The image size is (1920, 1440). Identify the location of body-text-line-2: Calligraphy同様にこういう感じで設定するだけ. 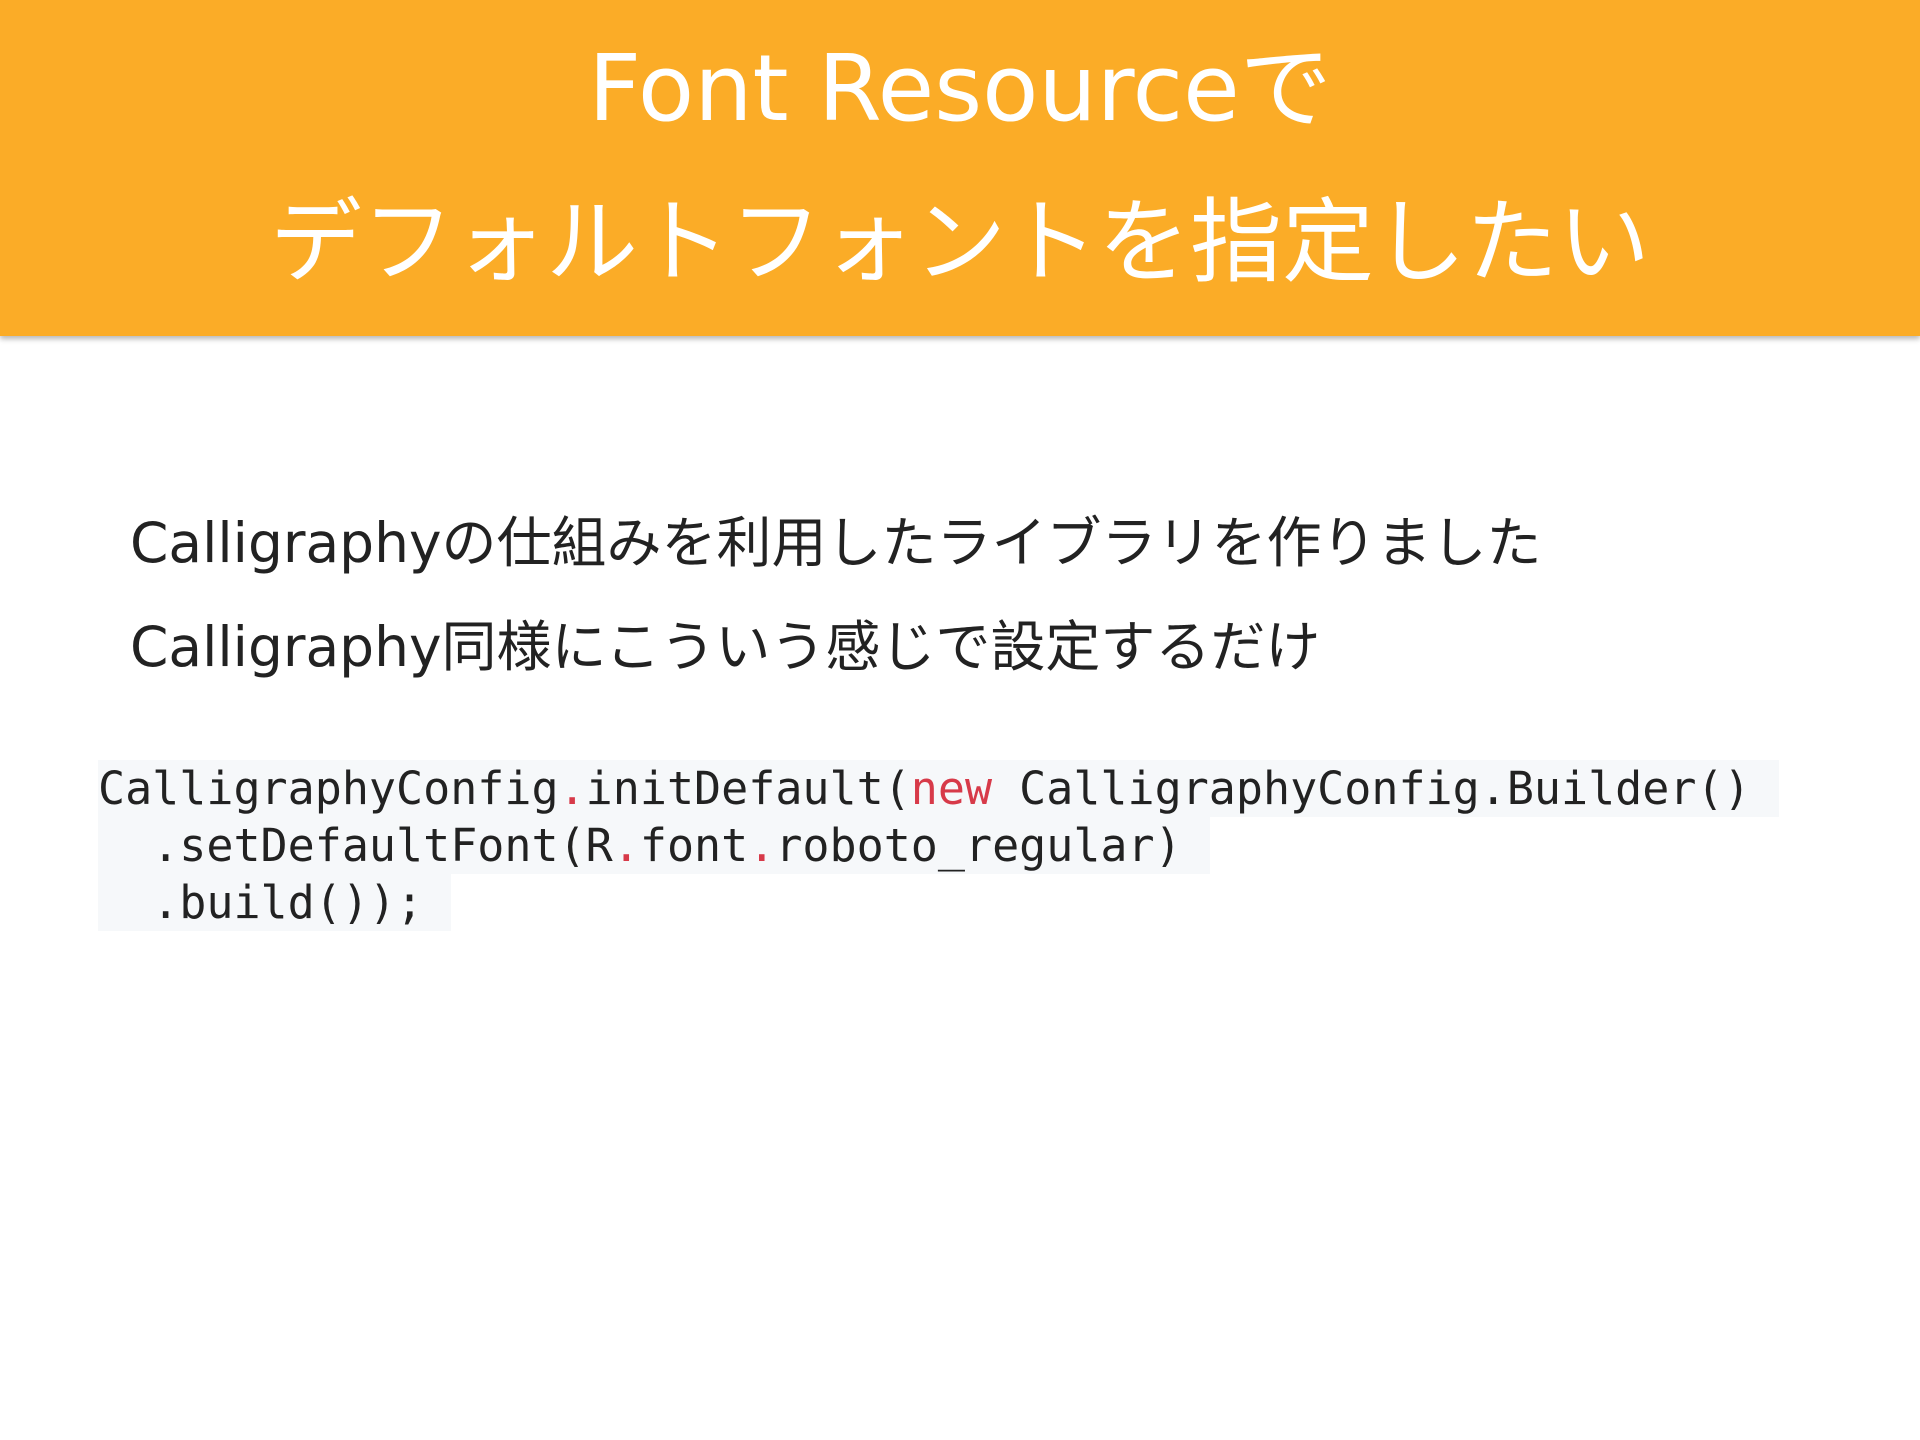
(725, 647).